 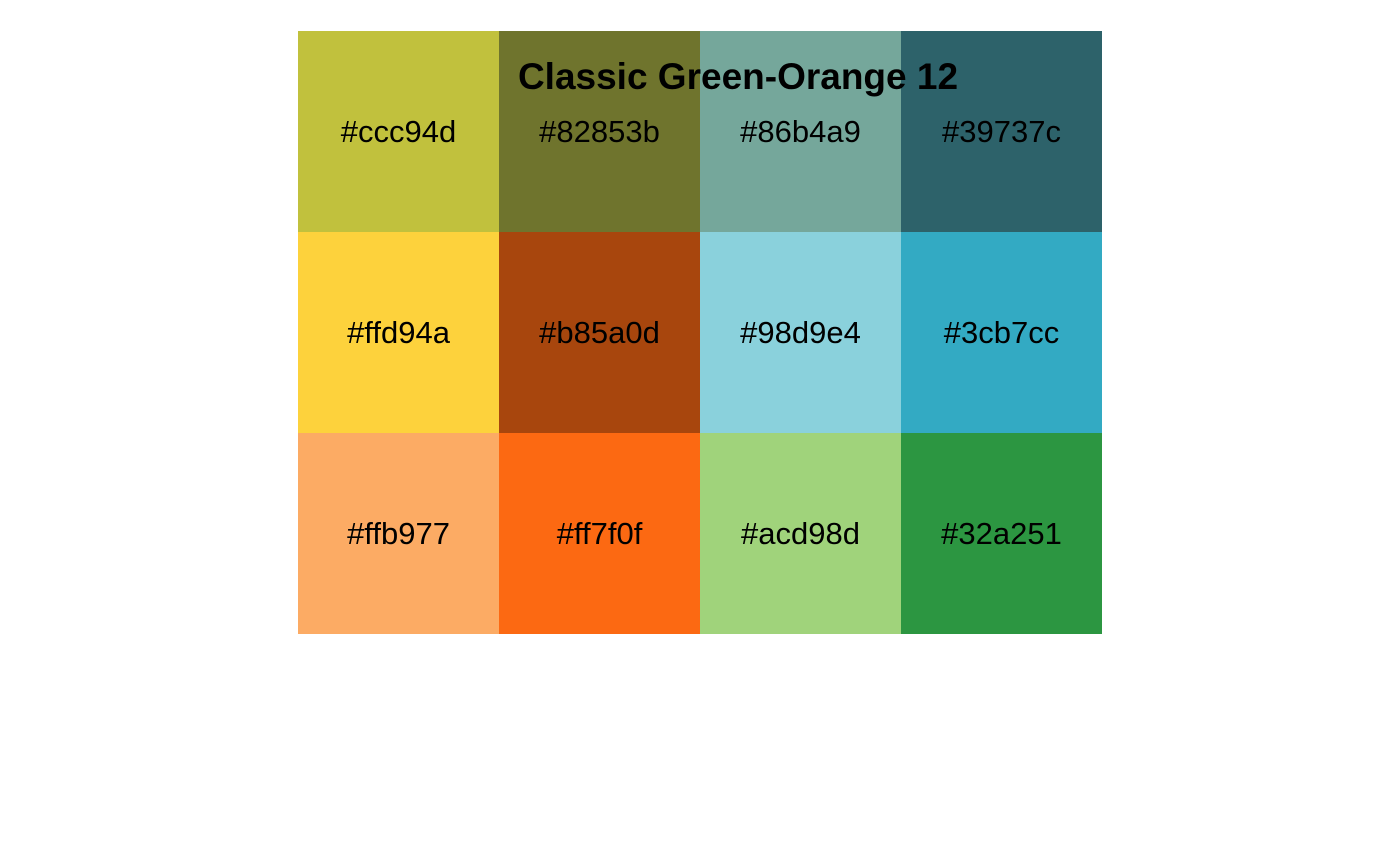 What do you see at coordinates (738, 76) in the screenshot?
I see `palette-title: Classic Green-Orange 12` at bounding box center [738, 76].